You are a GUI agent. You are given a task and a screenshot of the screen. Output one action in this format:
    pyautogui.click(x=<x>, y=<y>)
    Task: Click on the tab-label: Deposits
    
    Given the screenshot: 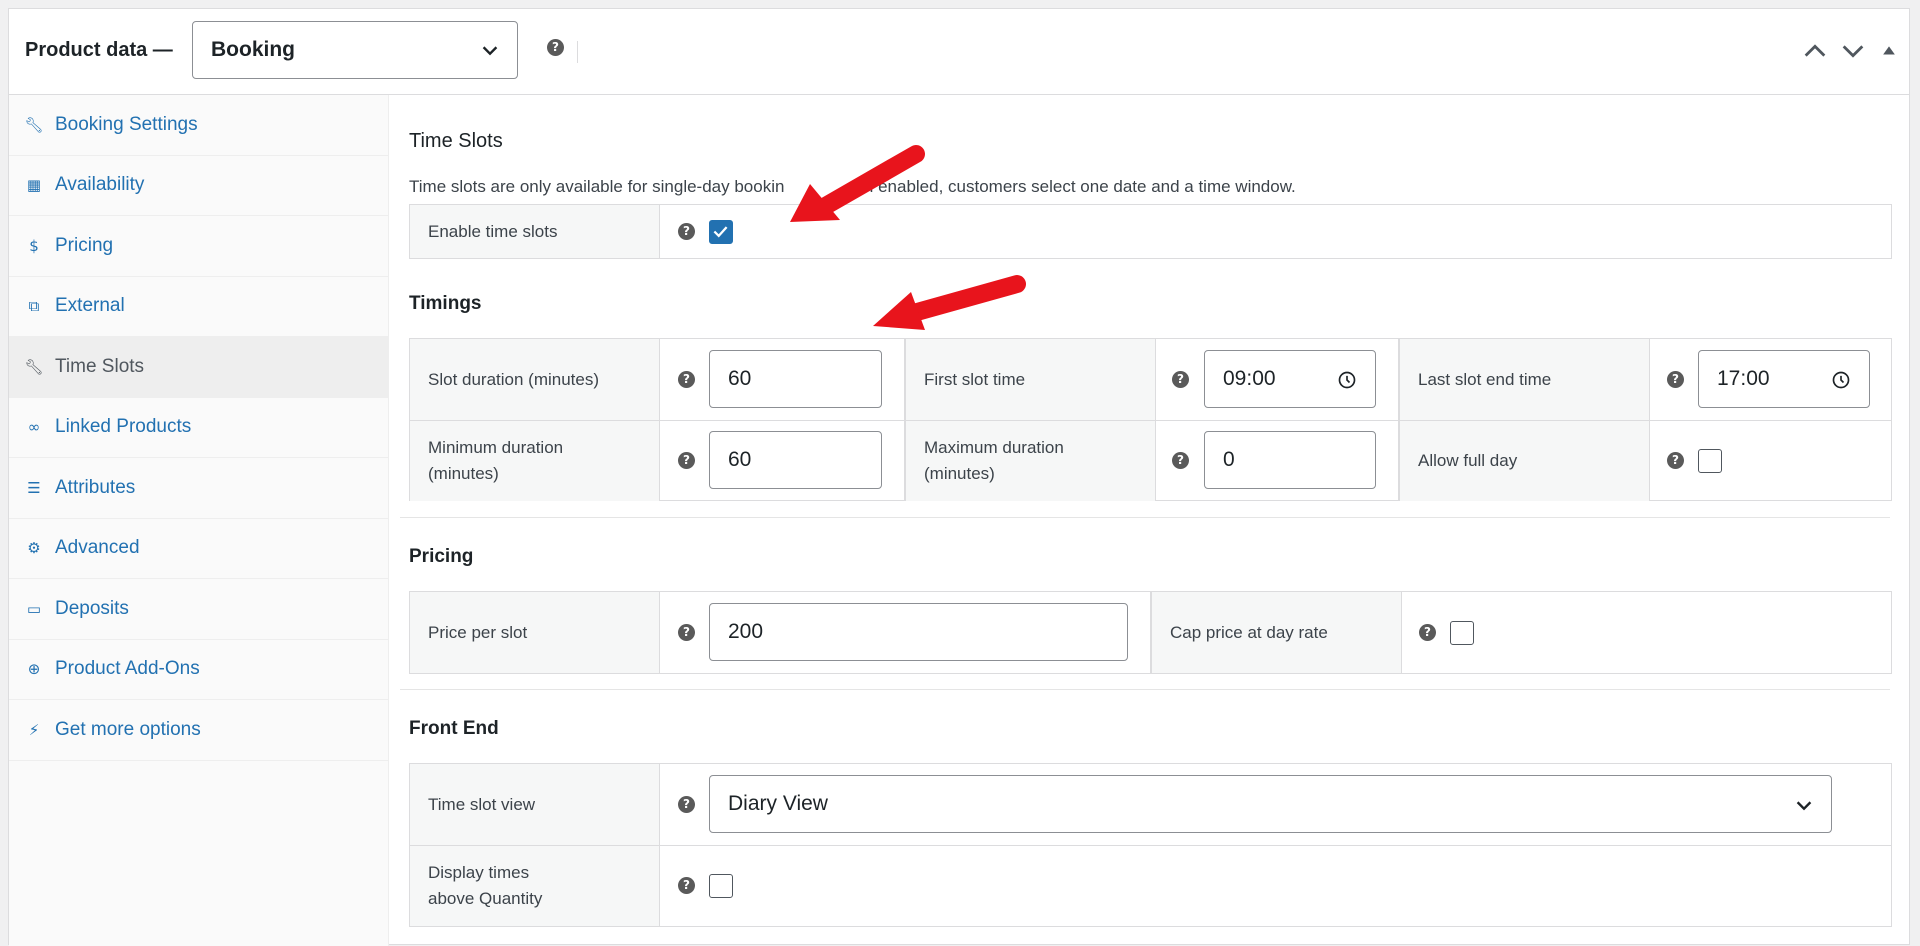 What is the action you would take?
    pyautogui.click(x=92, y=608)
    